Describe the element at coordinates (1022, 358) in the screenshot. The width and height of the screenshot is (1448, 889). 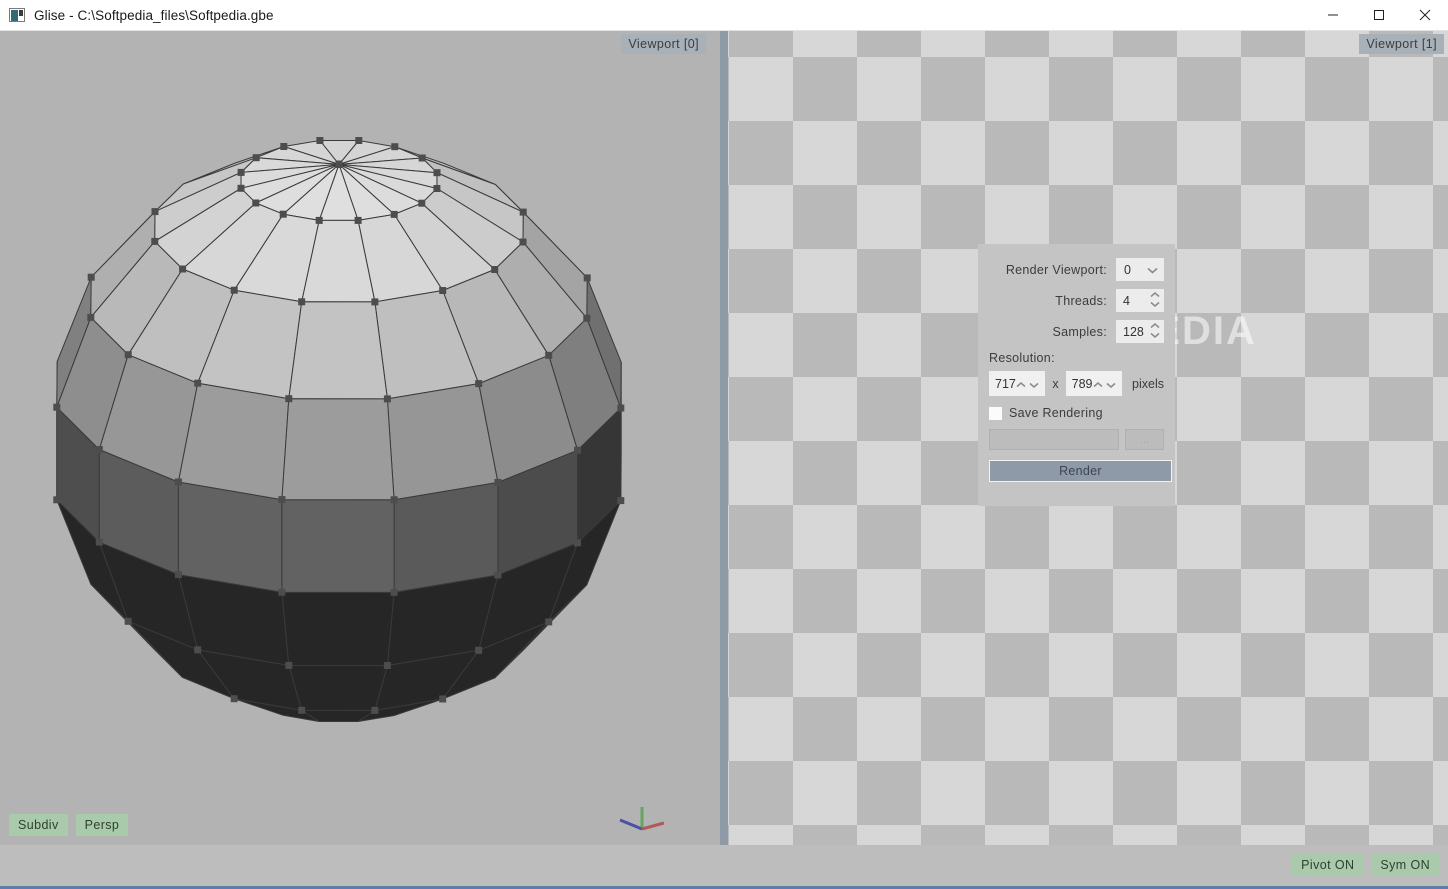
I see `resolution-label: Resolution:` at that location.